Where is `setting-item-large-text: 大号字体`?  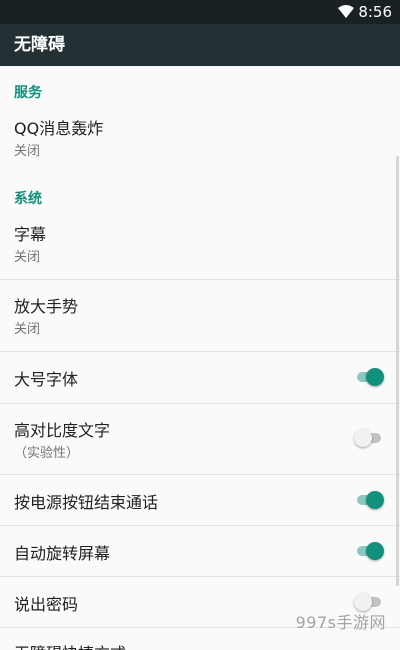
setting-item-large-text: 大号字体 is located at coordinates (200, 377).